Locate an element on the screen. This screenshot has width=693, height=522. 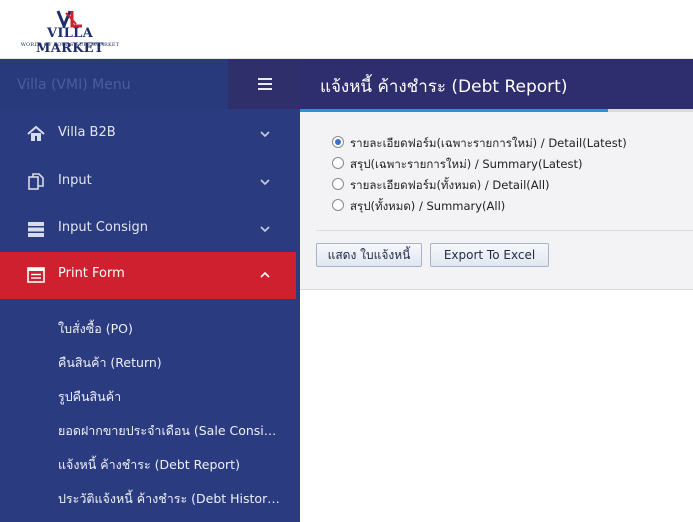
option-label: รายละเอียดฟอร์ม(ทั้งหมด) / Detail(All) is located at coordinates (450, 185).